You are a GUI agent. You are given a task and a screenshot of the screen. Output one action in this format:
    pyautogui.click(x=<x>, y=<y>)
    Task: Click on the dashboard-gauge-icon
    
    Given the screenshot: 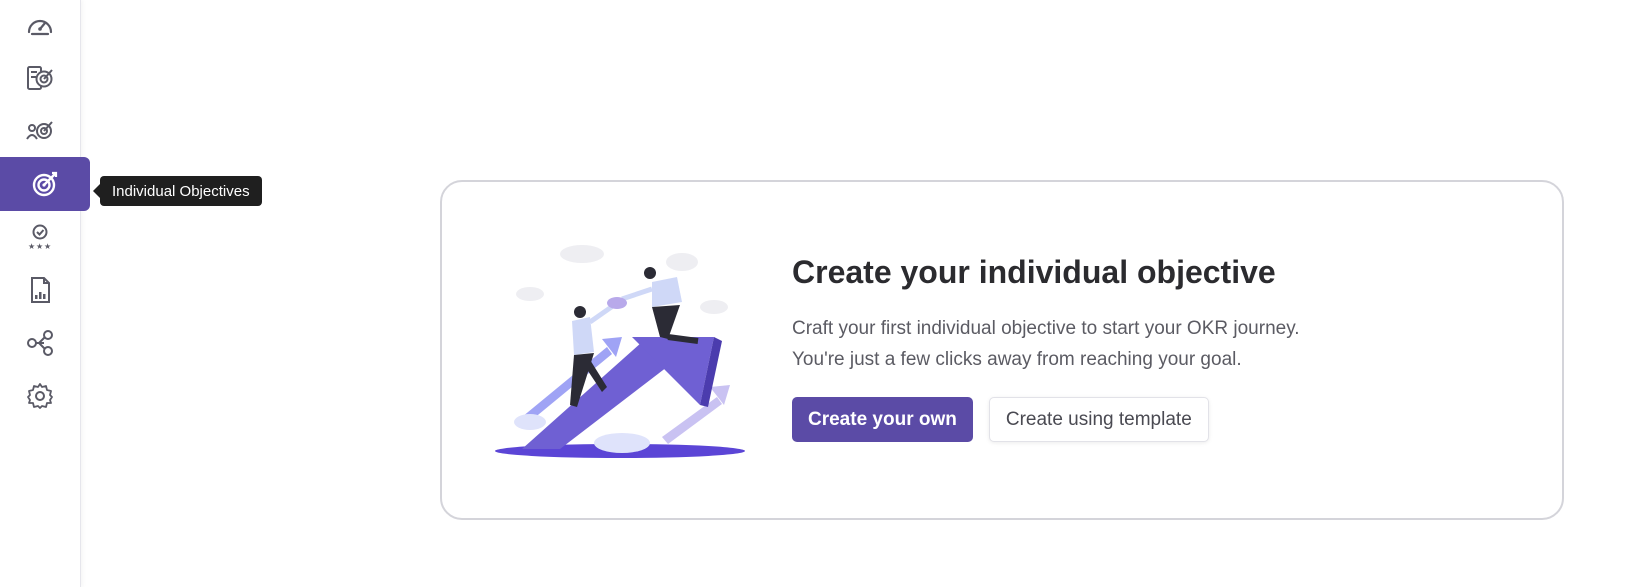 What is the action you would take?
    pyautogui.click(x=40, y=27)
    